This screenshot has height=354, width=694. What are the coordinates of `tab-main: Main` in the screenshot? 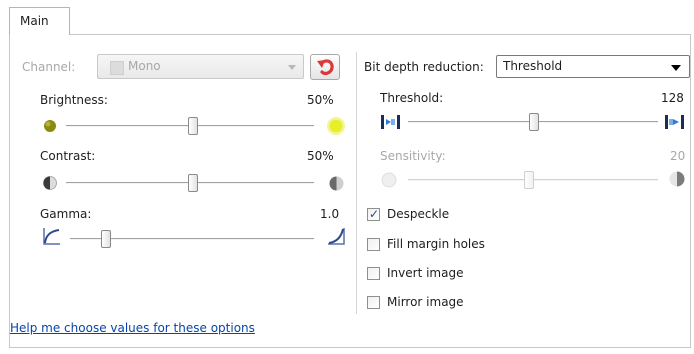 It's located at (39, 21).